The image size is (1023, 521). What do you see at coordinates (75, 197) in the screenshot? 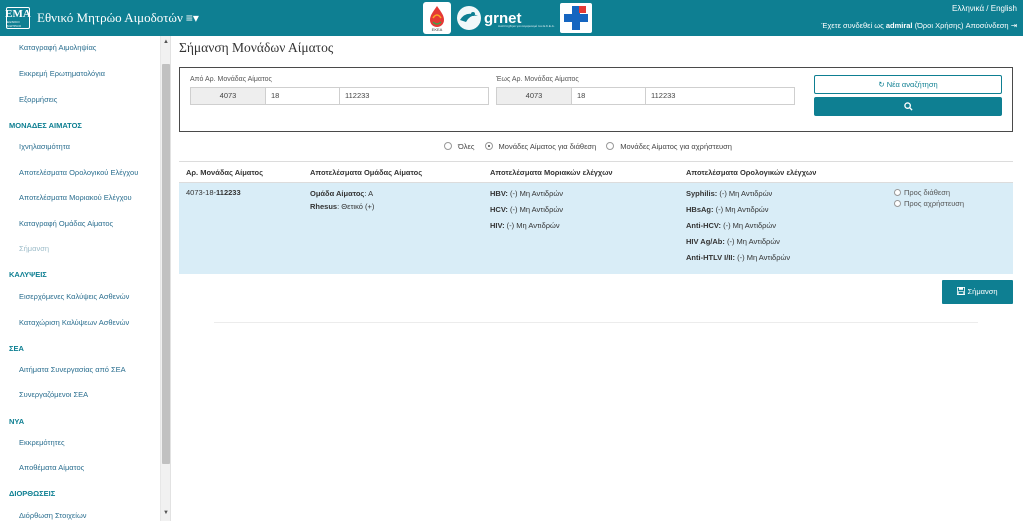
I see `sidebar-item-molecular-results: Αποτελέσματα Μοριακού Ελέγχου` at bounding box center [75, 197].